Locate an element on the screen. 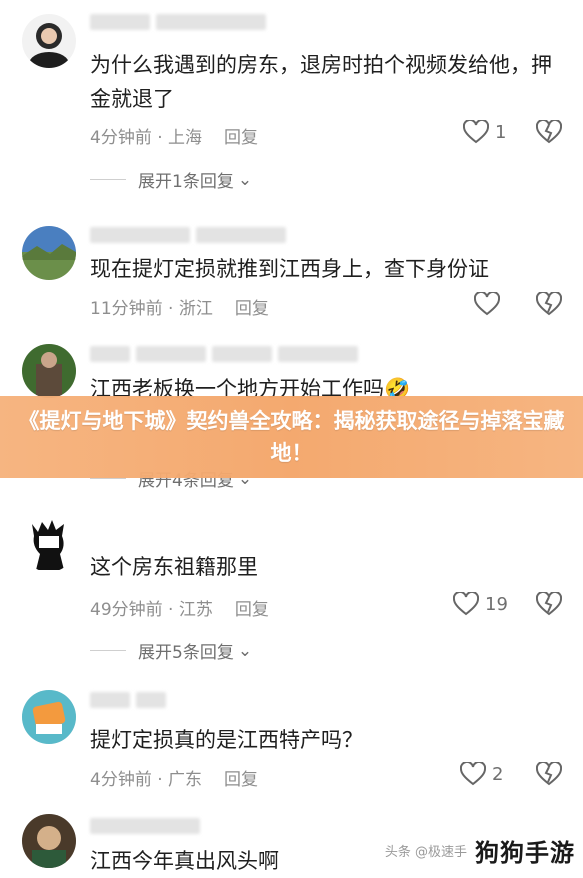 Image resolution: width=583 pixels, height=878 pixels. comment-text: 为什么我遇到的房东，退房时拍个视频发给他，押金就退了 is located at coordinates (321, 82).